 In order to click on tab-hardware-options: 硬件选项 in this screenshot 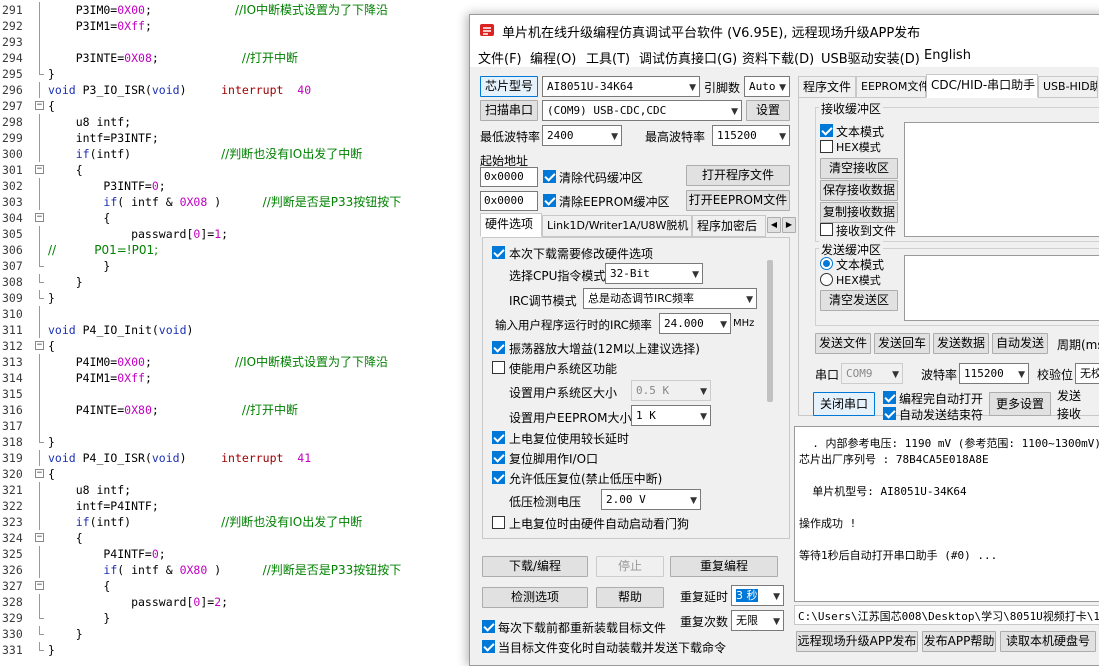, I will do `click(511, 225)`.